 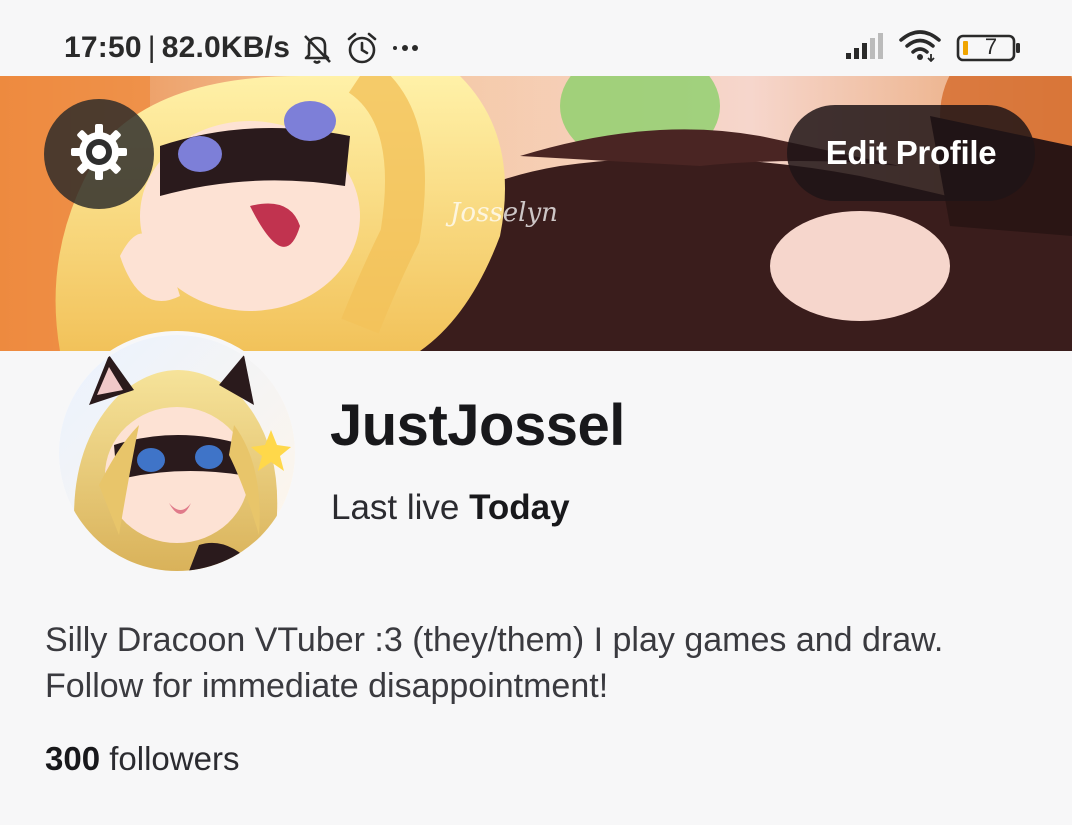 What do you see at coordinates (395, 507) in the screenshot?
I see `last-live-prefix: Last live` at bounding box center [395, 507].